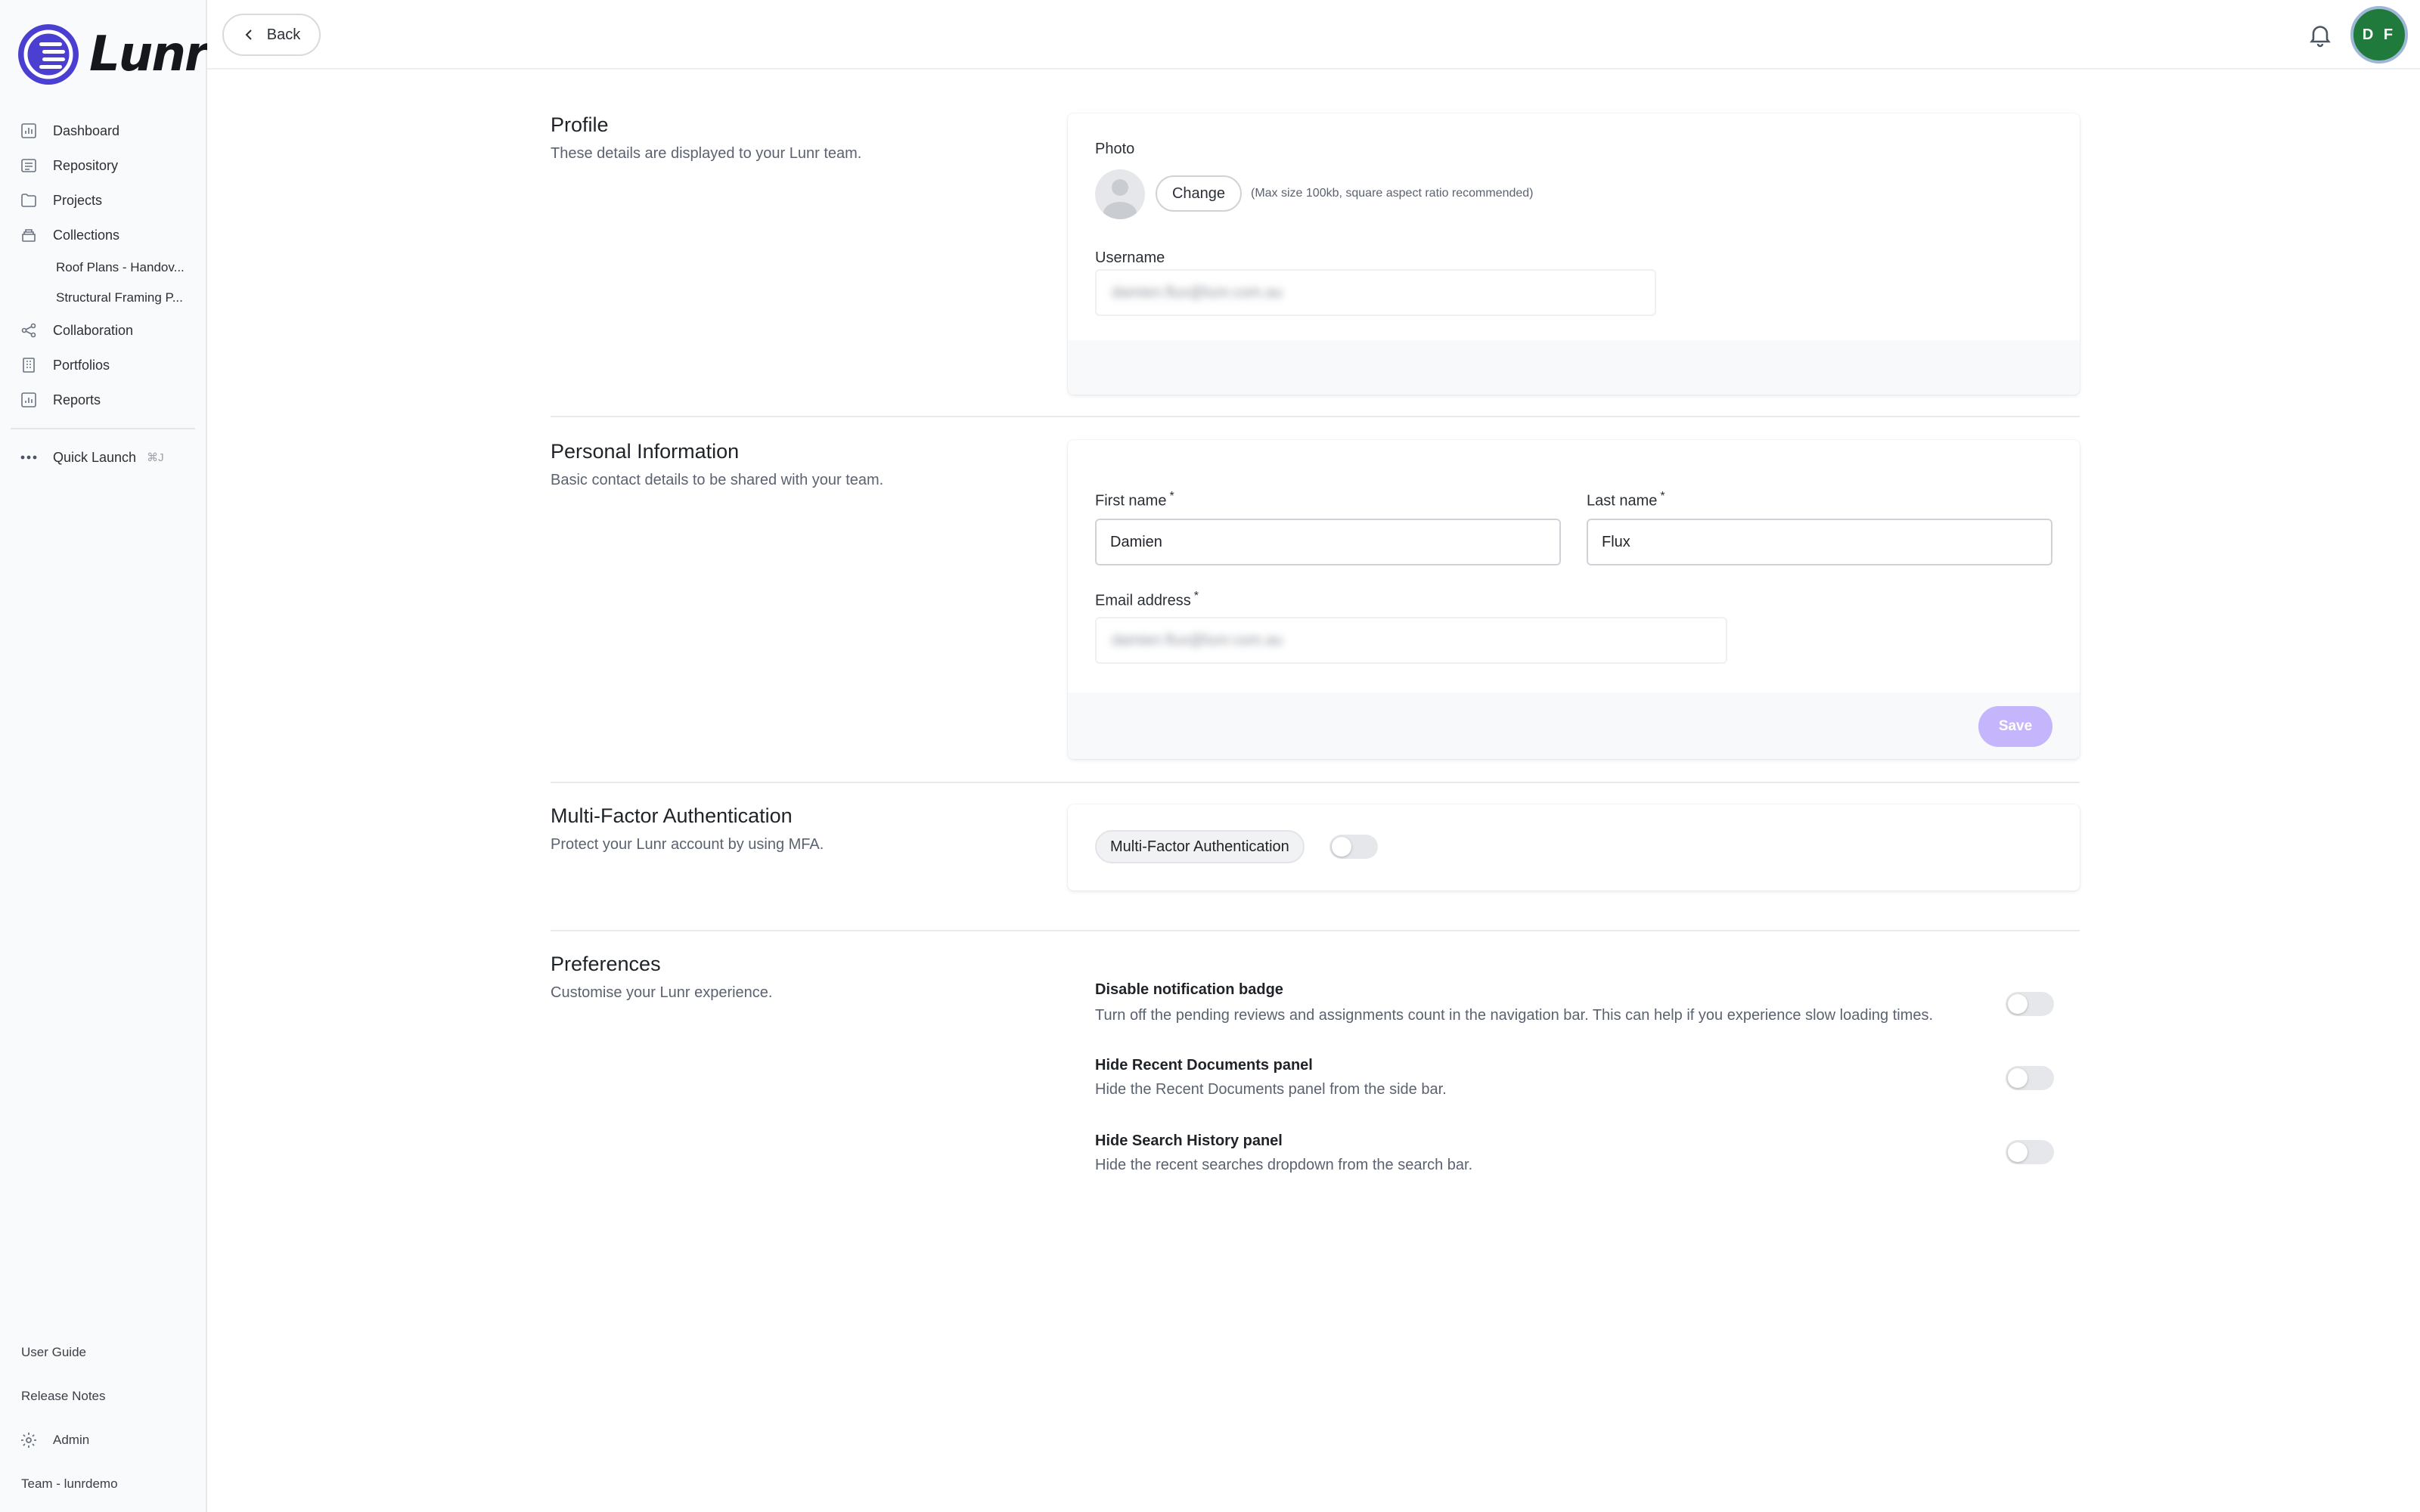  I want to click on gear-icon, so click(29, 1440).